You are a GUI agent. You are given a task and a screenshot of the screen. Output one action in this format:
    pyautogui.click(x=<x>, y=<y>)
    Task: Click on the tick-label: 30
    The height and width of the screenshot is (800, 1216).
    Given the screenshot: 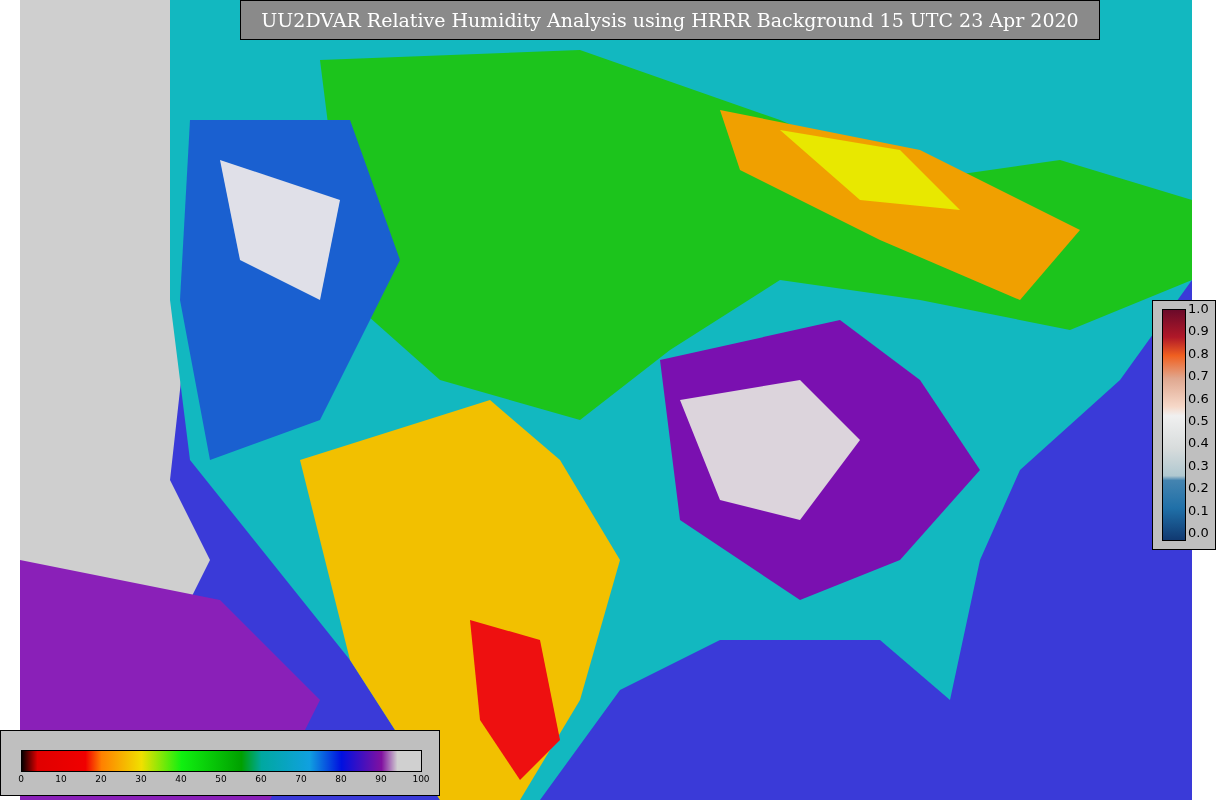 What is the action you would take?
    pyautogui.click(x=141, y=779)
    